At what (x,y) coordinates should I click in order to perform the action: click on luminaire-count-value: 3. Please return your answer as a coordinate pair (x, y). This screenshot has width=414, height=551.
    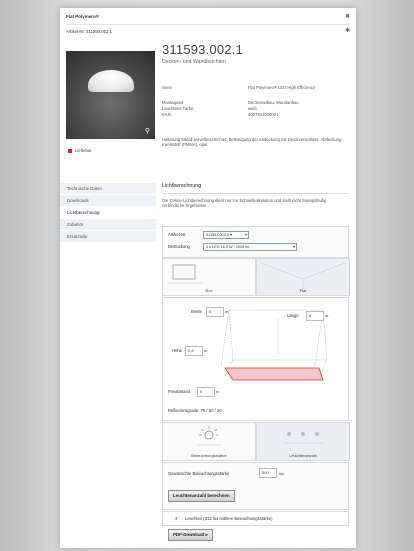
    Looking at the image, I should click on (176, 518).